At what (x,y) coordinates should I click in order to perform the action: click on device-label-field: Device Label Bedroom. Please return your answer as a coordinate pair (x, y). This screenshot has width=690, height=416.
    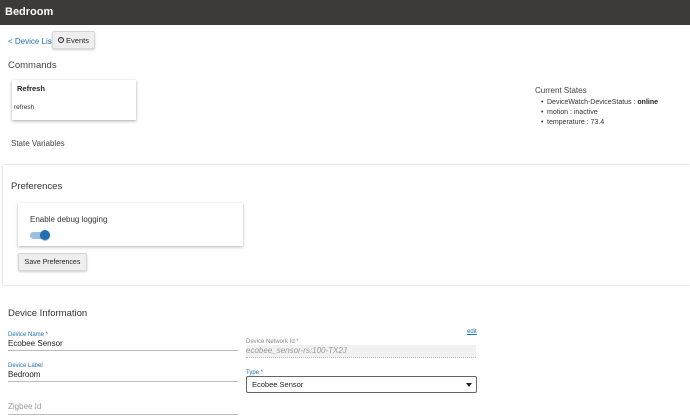
    Looking at the image, I should click on (123, 372).